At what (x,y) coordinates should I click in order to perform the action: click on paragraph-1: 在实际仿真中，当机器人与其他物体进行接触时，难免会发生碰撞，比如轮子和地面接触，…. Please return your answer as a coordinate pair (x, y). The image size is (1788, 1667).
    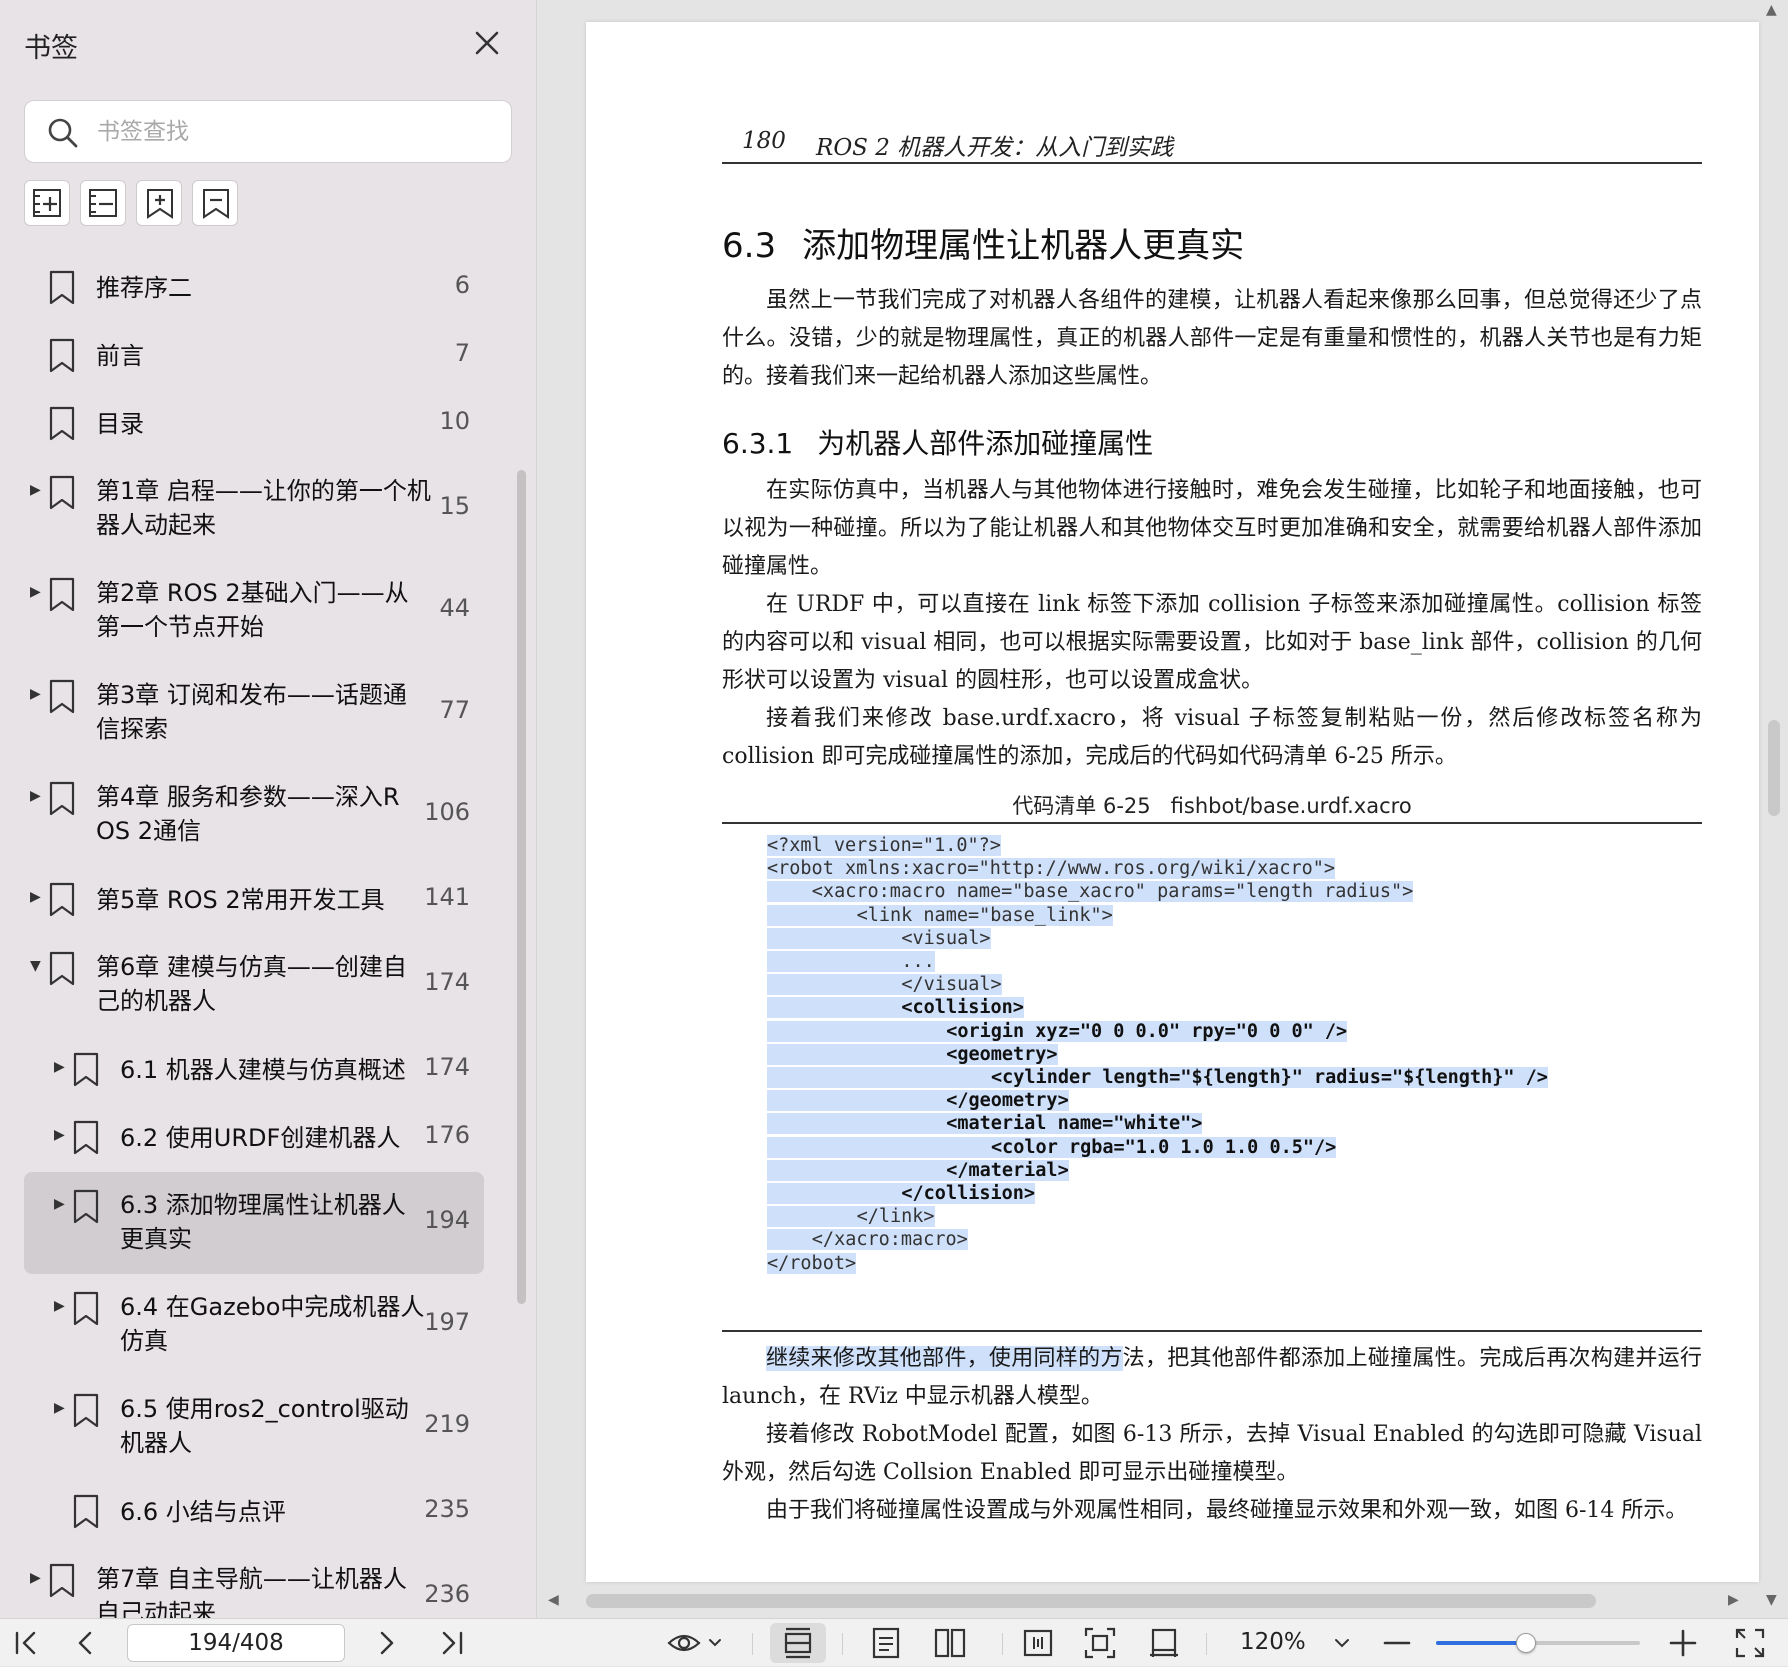
    Looking at the image, I should click on (1212, 528).